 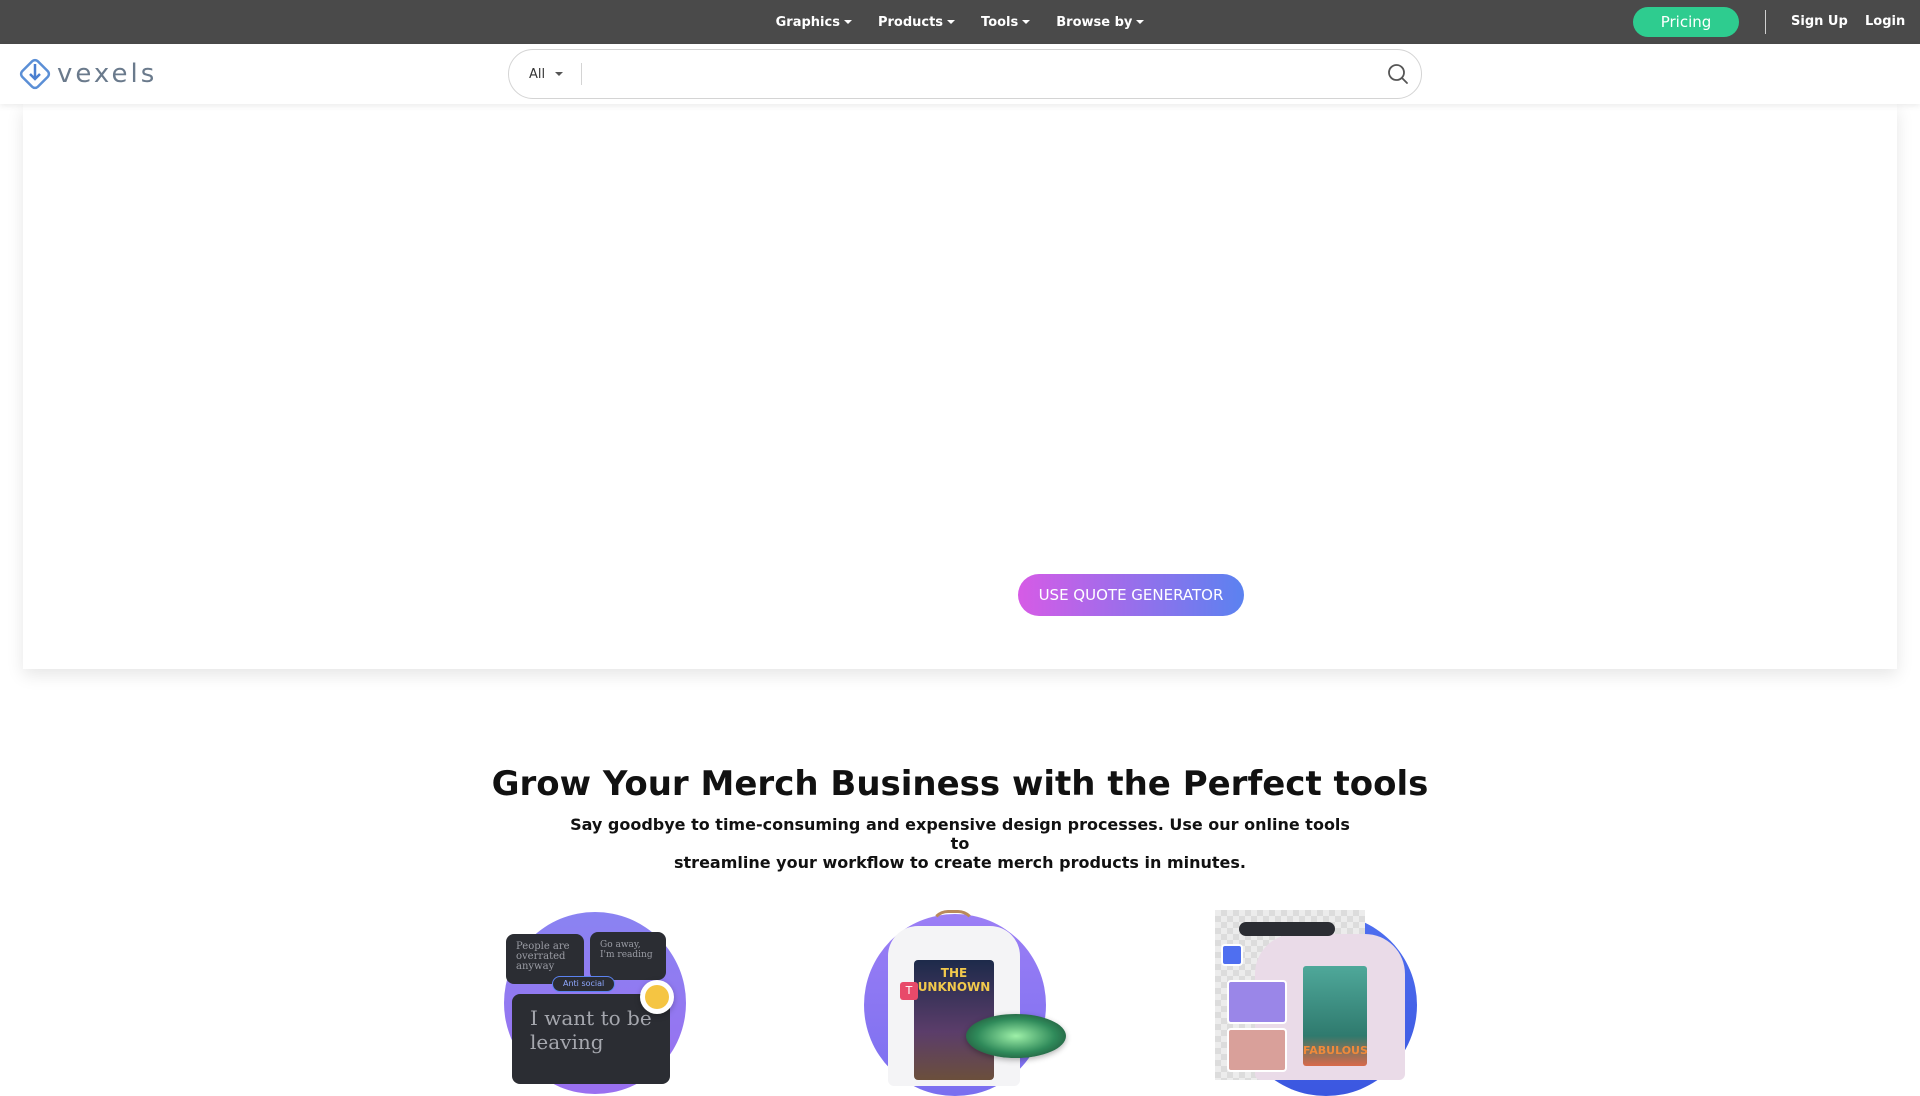 I want to click on menu-products: Products, so click(x=916, y=22).